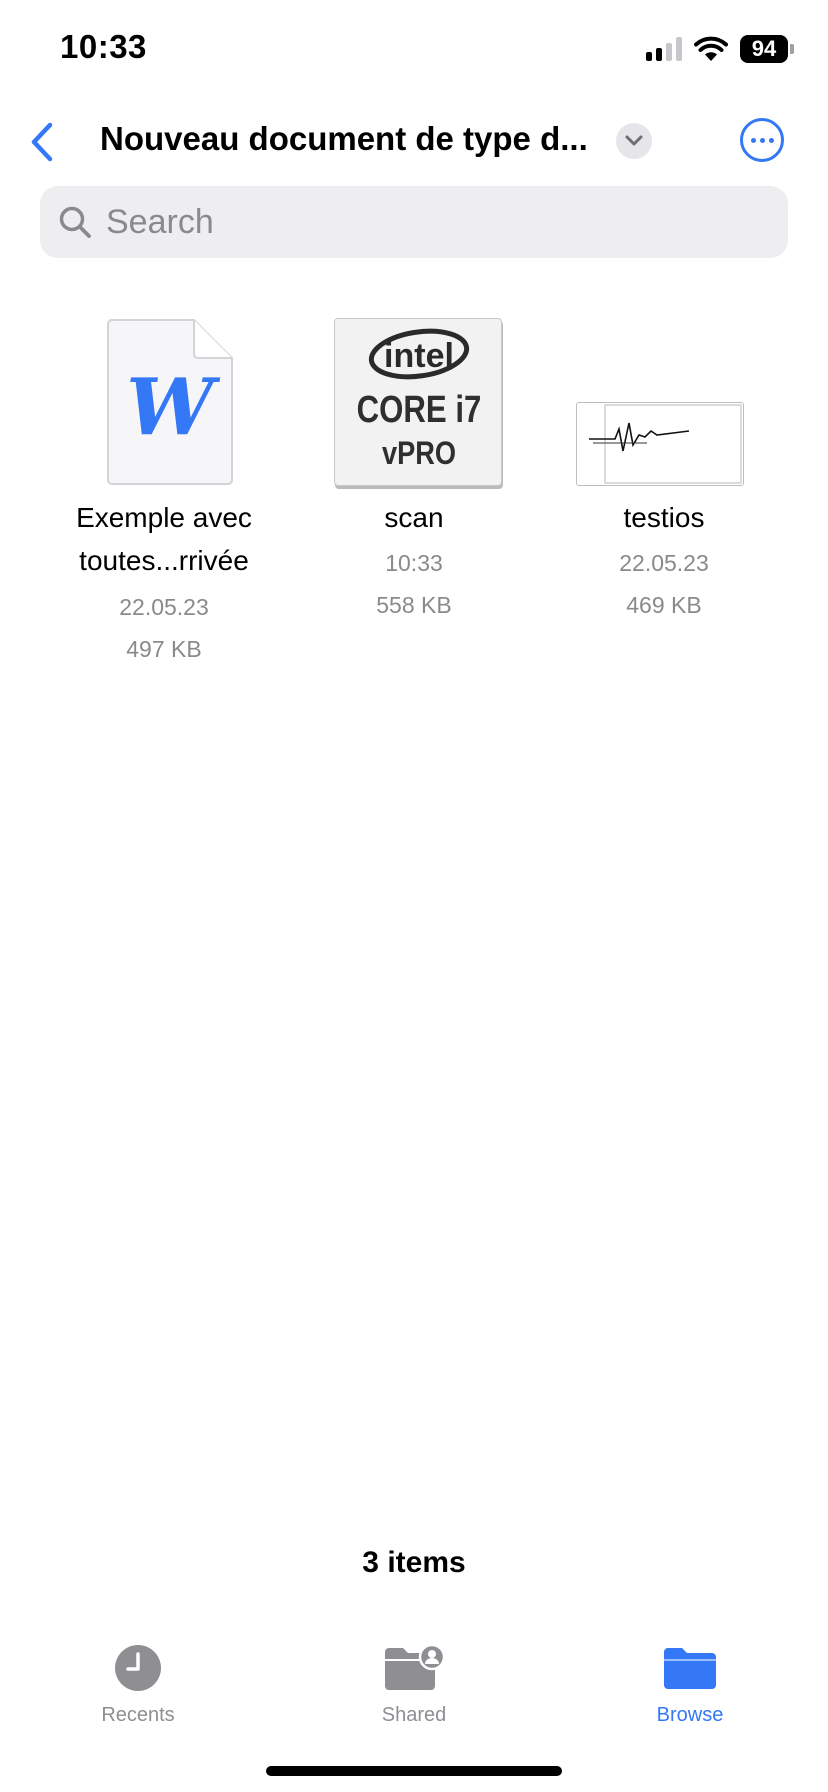 The width and height of the screenshot is (828, 1792). Describe the element at coordinates (664, 49) in the screenshot. I see `cellular-signal-icon` at that location.